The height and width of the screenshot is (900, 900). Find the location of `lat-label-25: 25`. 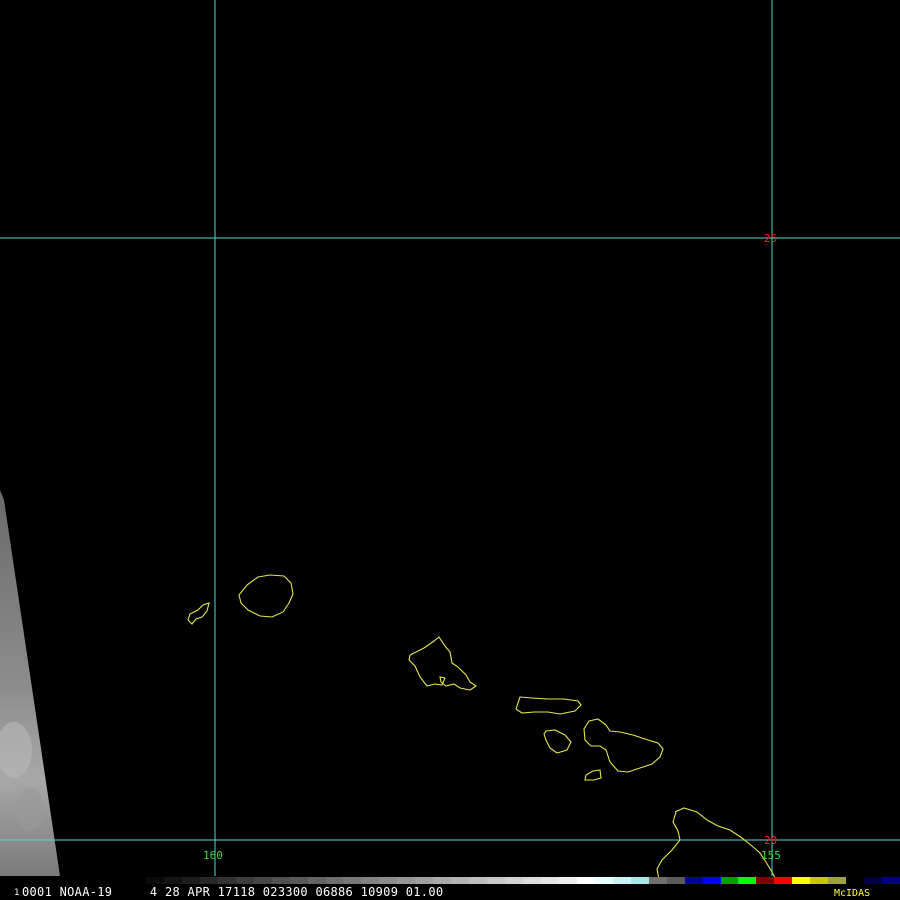

lat-label-25: 25 is located at coordinates (770, 238).